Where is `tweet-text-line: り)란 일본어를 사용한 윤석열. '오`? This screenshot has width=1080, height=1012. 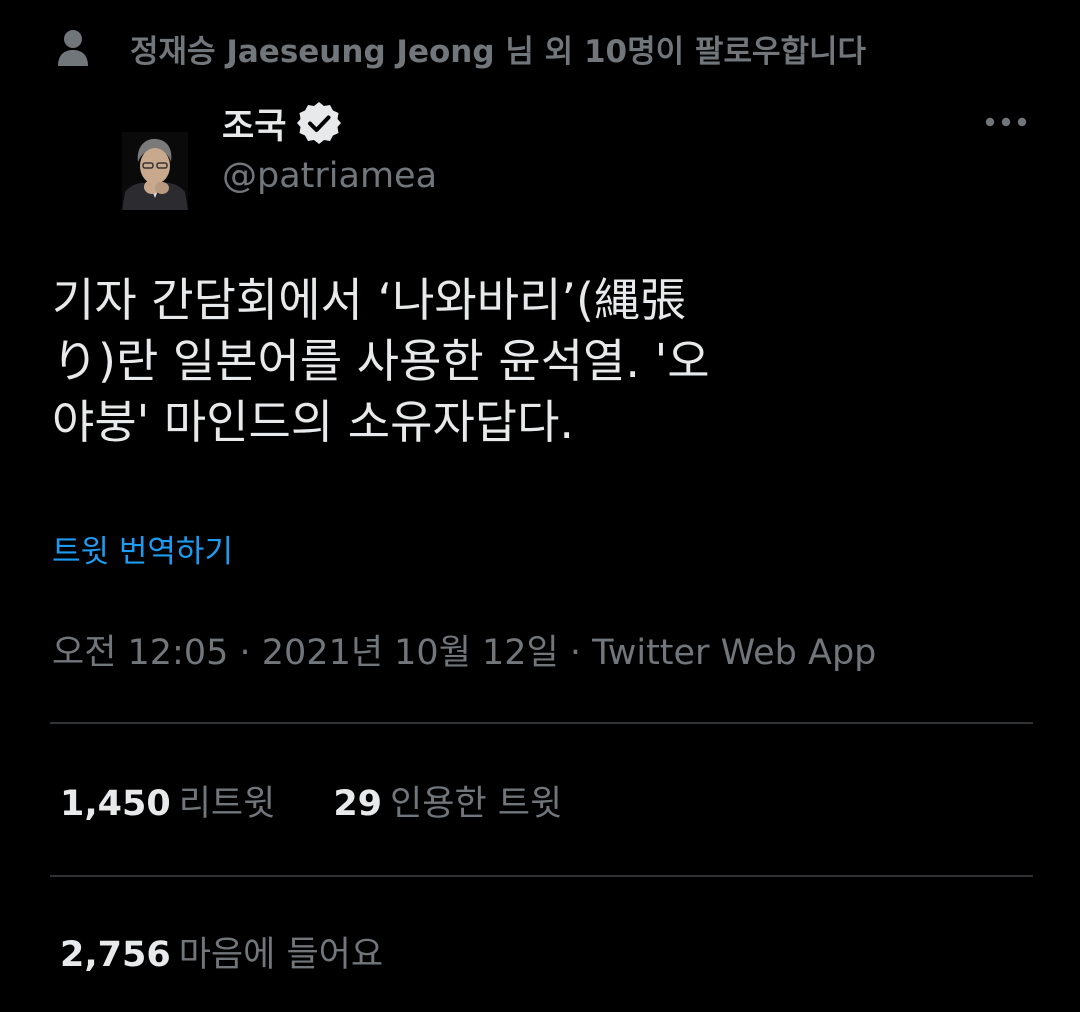 tweet-text-line: り)란 일본어를 사용한 윤석열. '오 is located at coordinates (381, 361).